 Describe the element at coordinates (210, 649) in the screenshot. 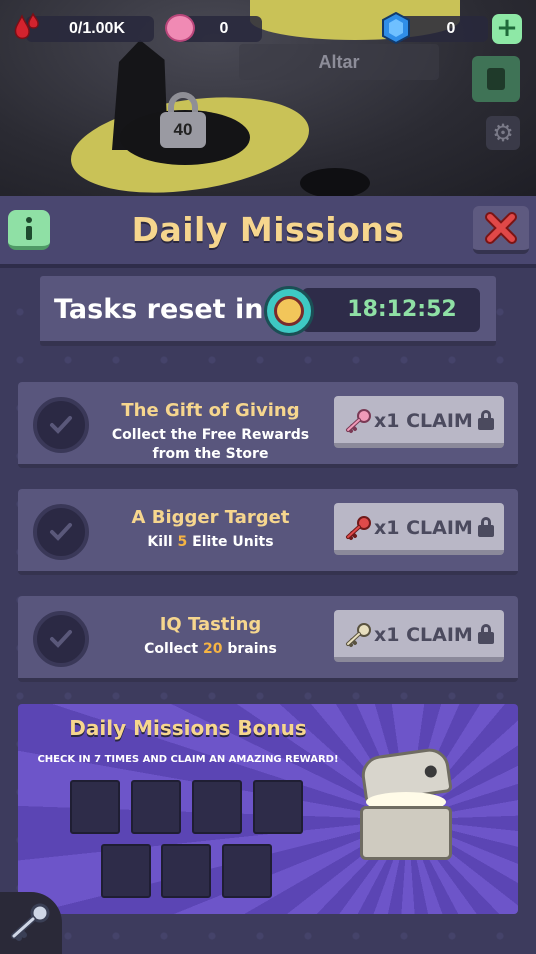

I see `mission-description: Collect 20 brains` at that location.